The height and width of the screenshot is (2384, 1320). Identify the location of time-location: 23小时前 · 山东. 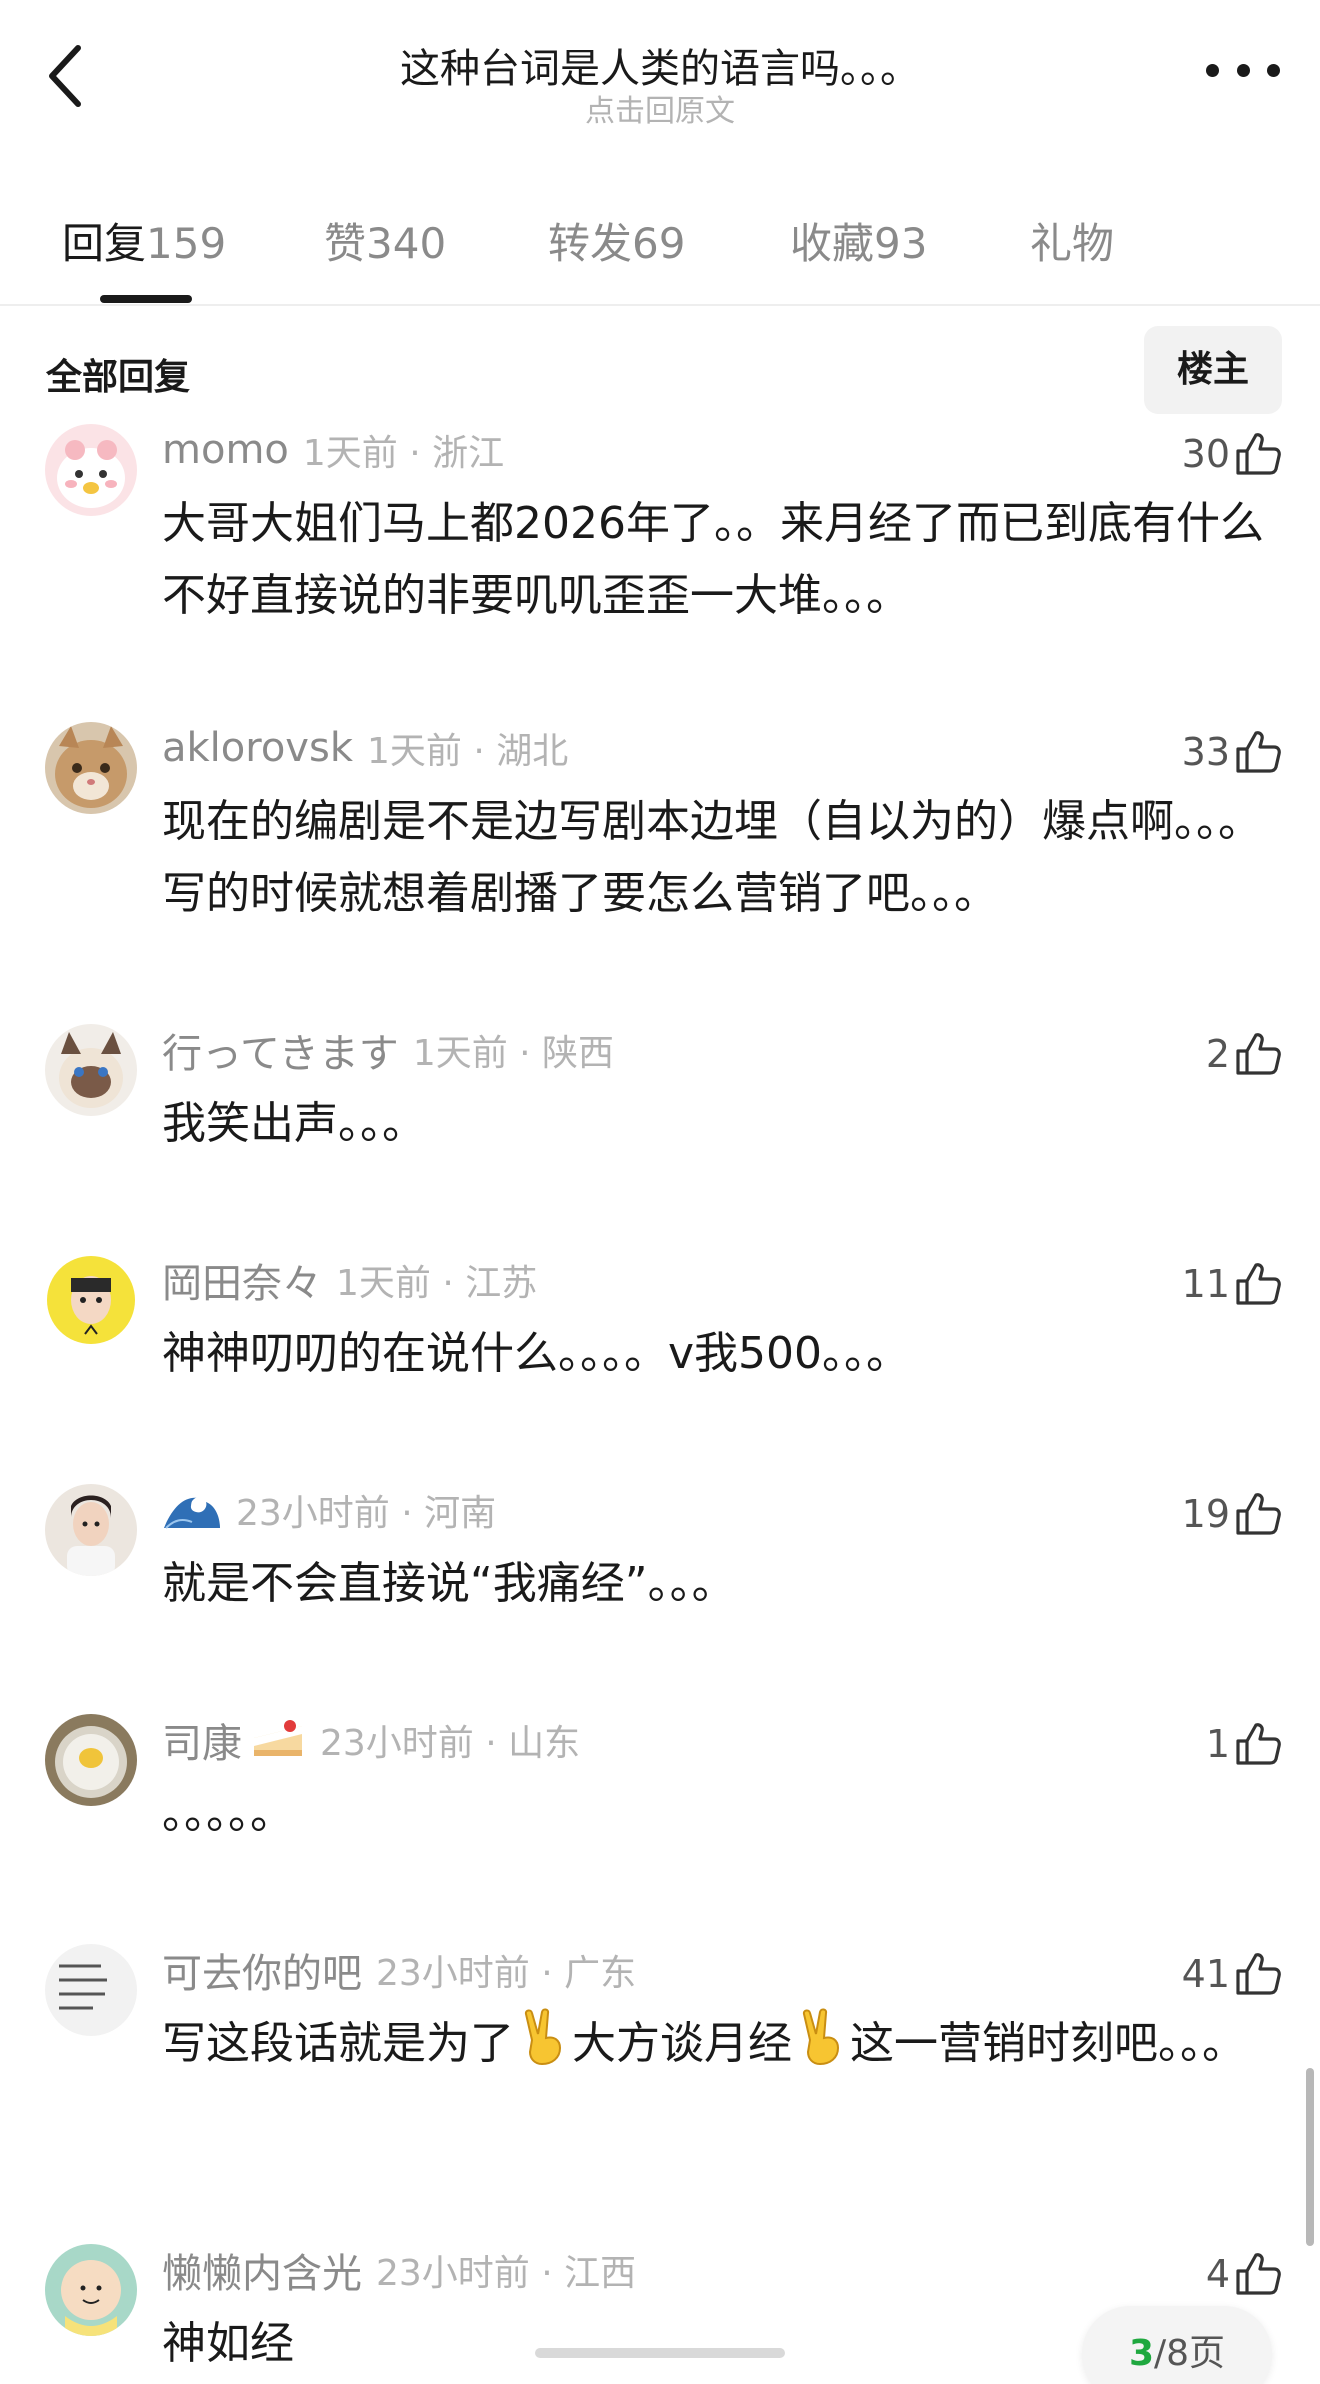
(450, 1743).